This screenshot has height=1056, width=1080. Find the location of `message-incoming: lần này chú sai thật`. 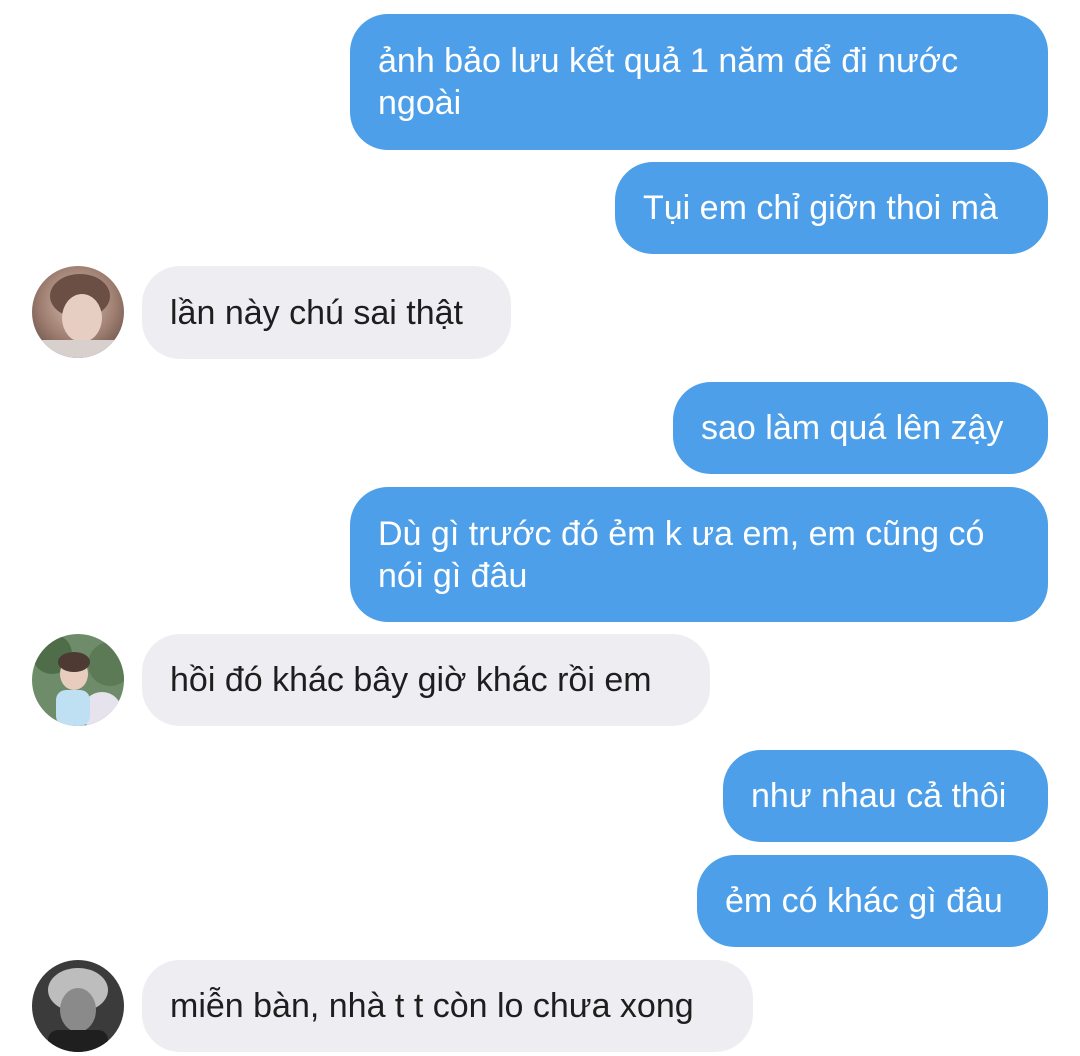

message-incoming: lần này chú sai thật is located at coordinates (326, 312).